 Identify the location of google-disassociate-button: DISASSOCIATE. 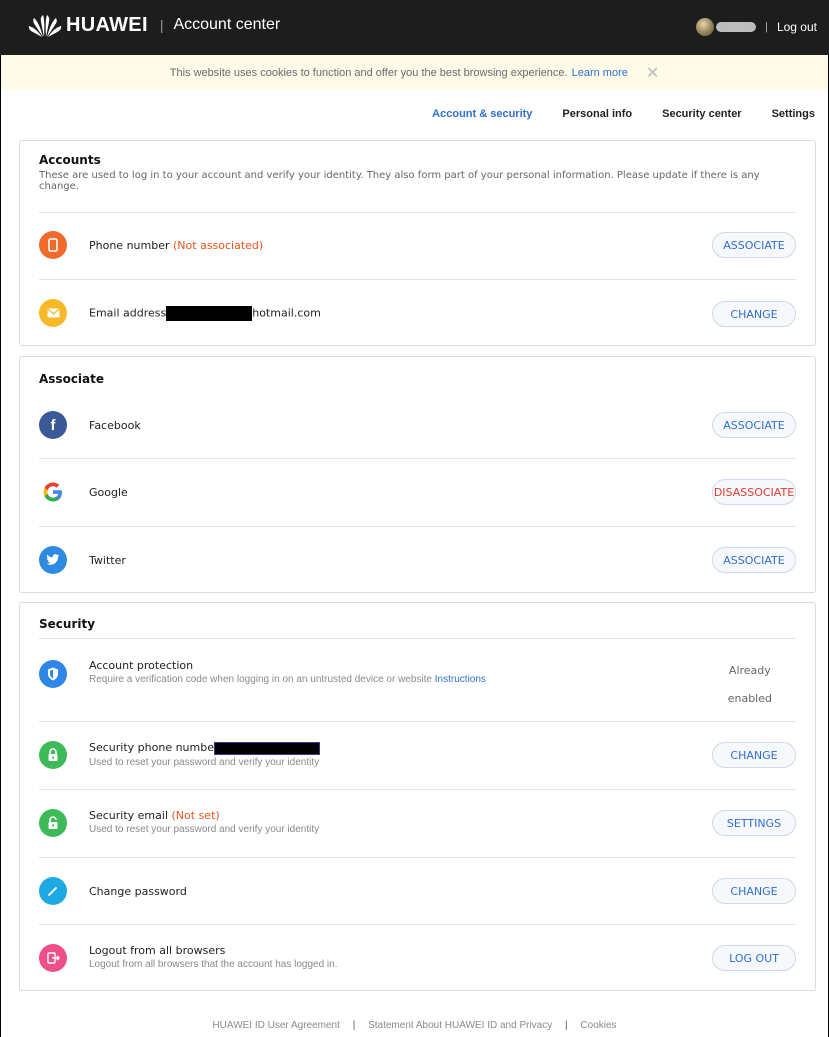
(754, 492).